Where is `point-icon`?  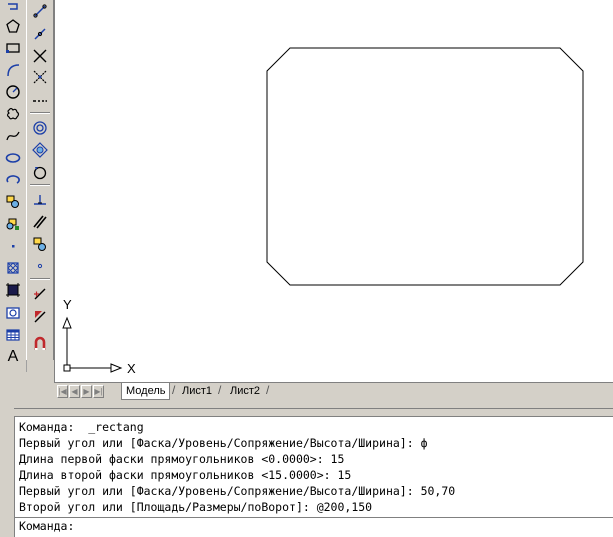
point-icon is located at coordinates (13, 246).